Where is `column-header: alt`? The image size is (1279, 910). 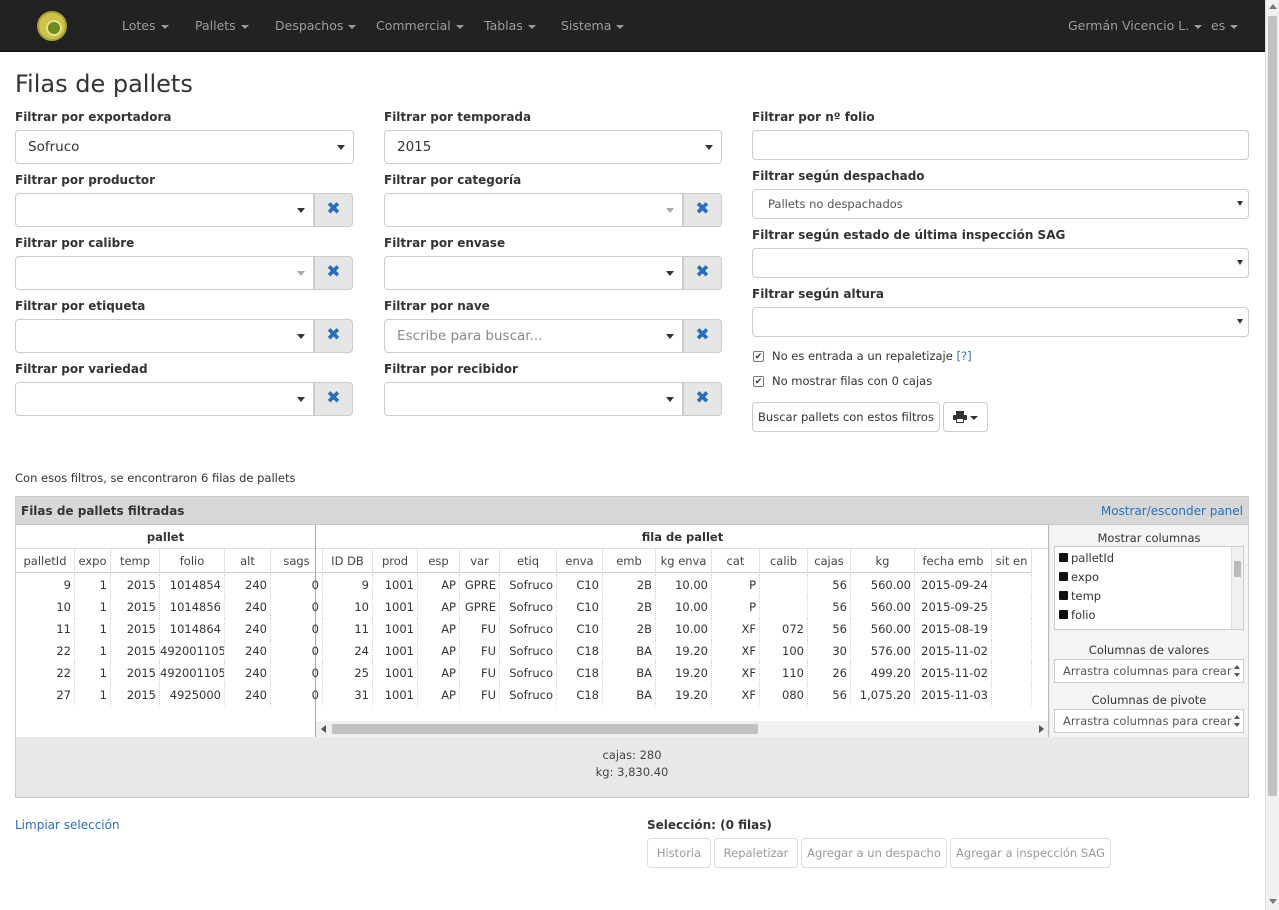
column-header: alt is located at coordinates (248, 561).